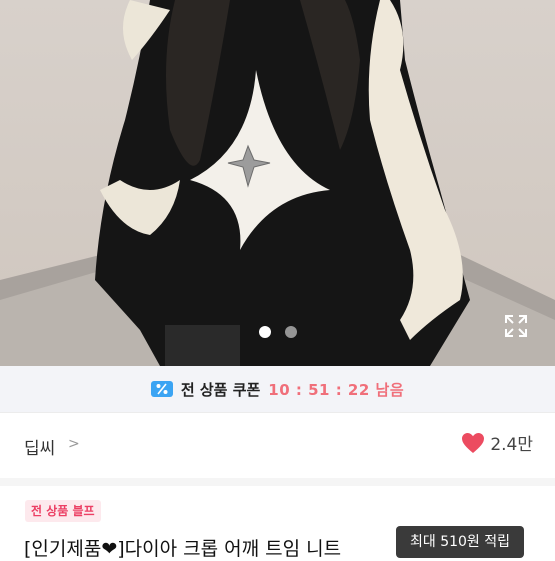 The height and width of the screenshot is (561, 555). What do you see at coordinates (220, 389) in the screenshot?
I see `coupon-label: 전 상품 쿠폰` at bounding box center [220, 389].